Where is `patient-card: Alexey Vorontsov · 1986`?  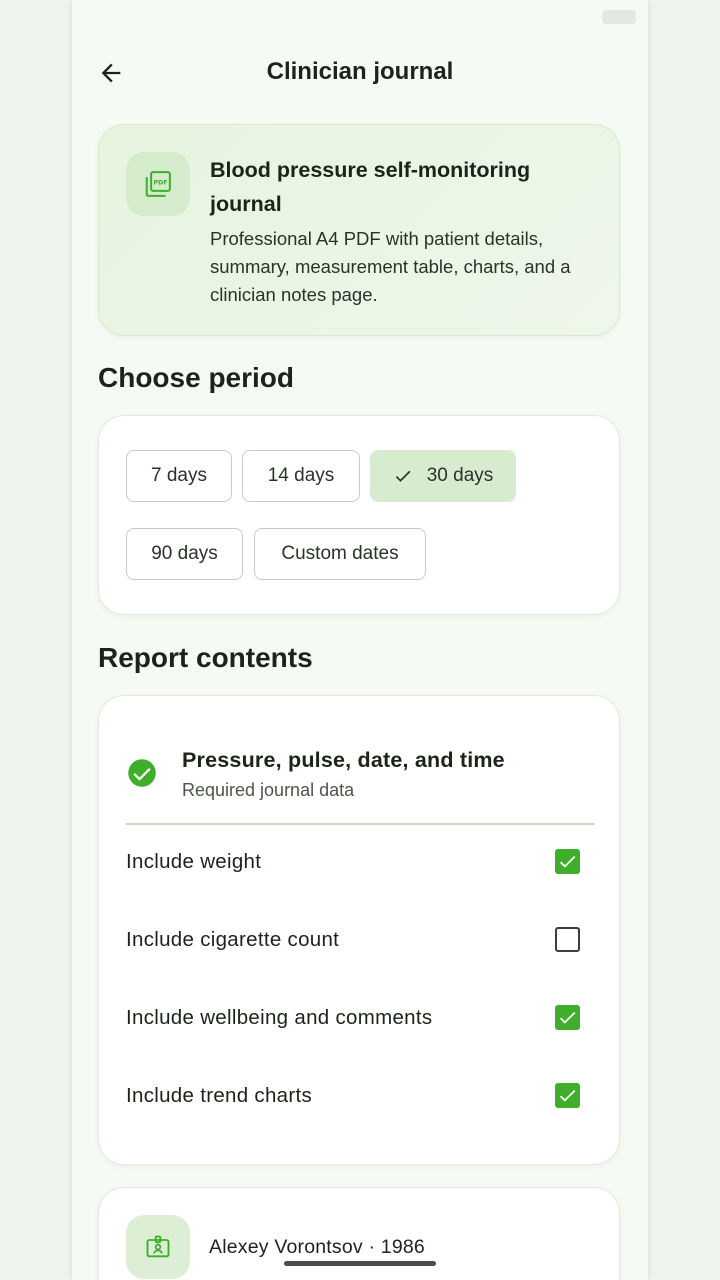 patient-card: Alexey Vorontsov · 1986 is located at coordinates (359, 1233).